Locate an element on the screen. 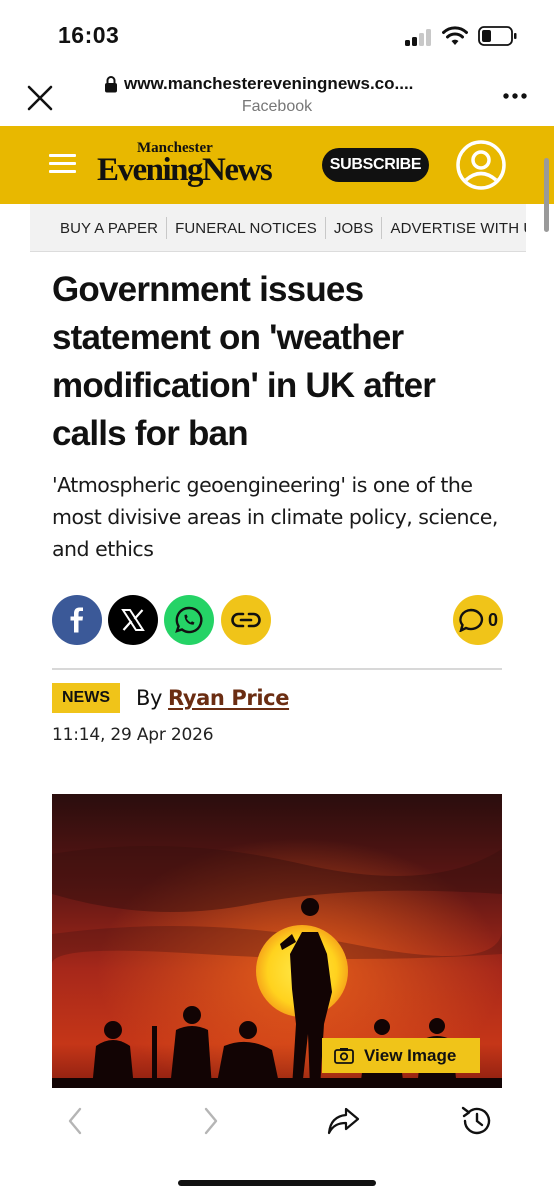  share-facebook-button is located at coordinates (77, 620).